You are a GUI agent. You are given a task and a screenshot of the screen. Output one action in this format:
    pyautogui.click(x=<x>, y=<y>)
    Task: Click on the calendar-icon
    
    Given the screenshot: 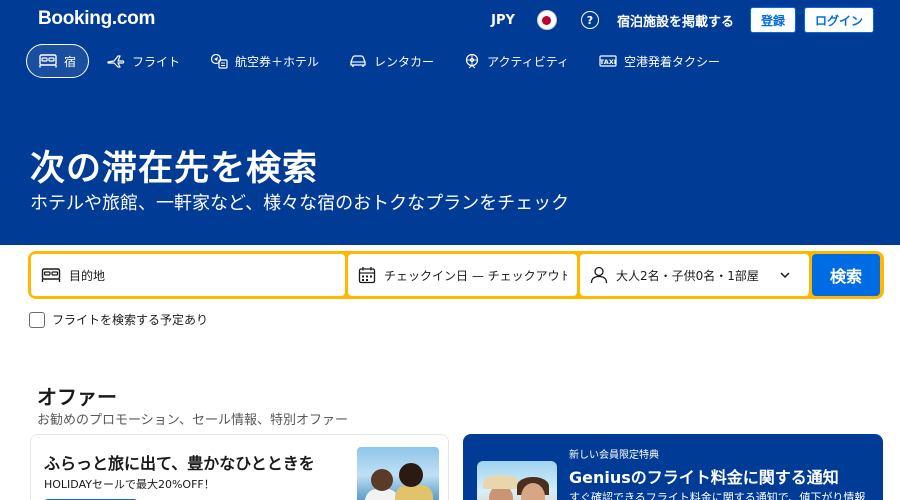 What is the action you would take?
    pyautogui.click(x=367, y=275)
    